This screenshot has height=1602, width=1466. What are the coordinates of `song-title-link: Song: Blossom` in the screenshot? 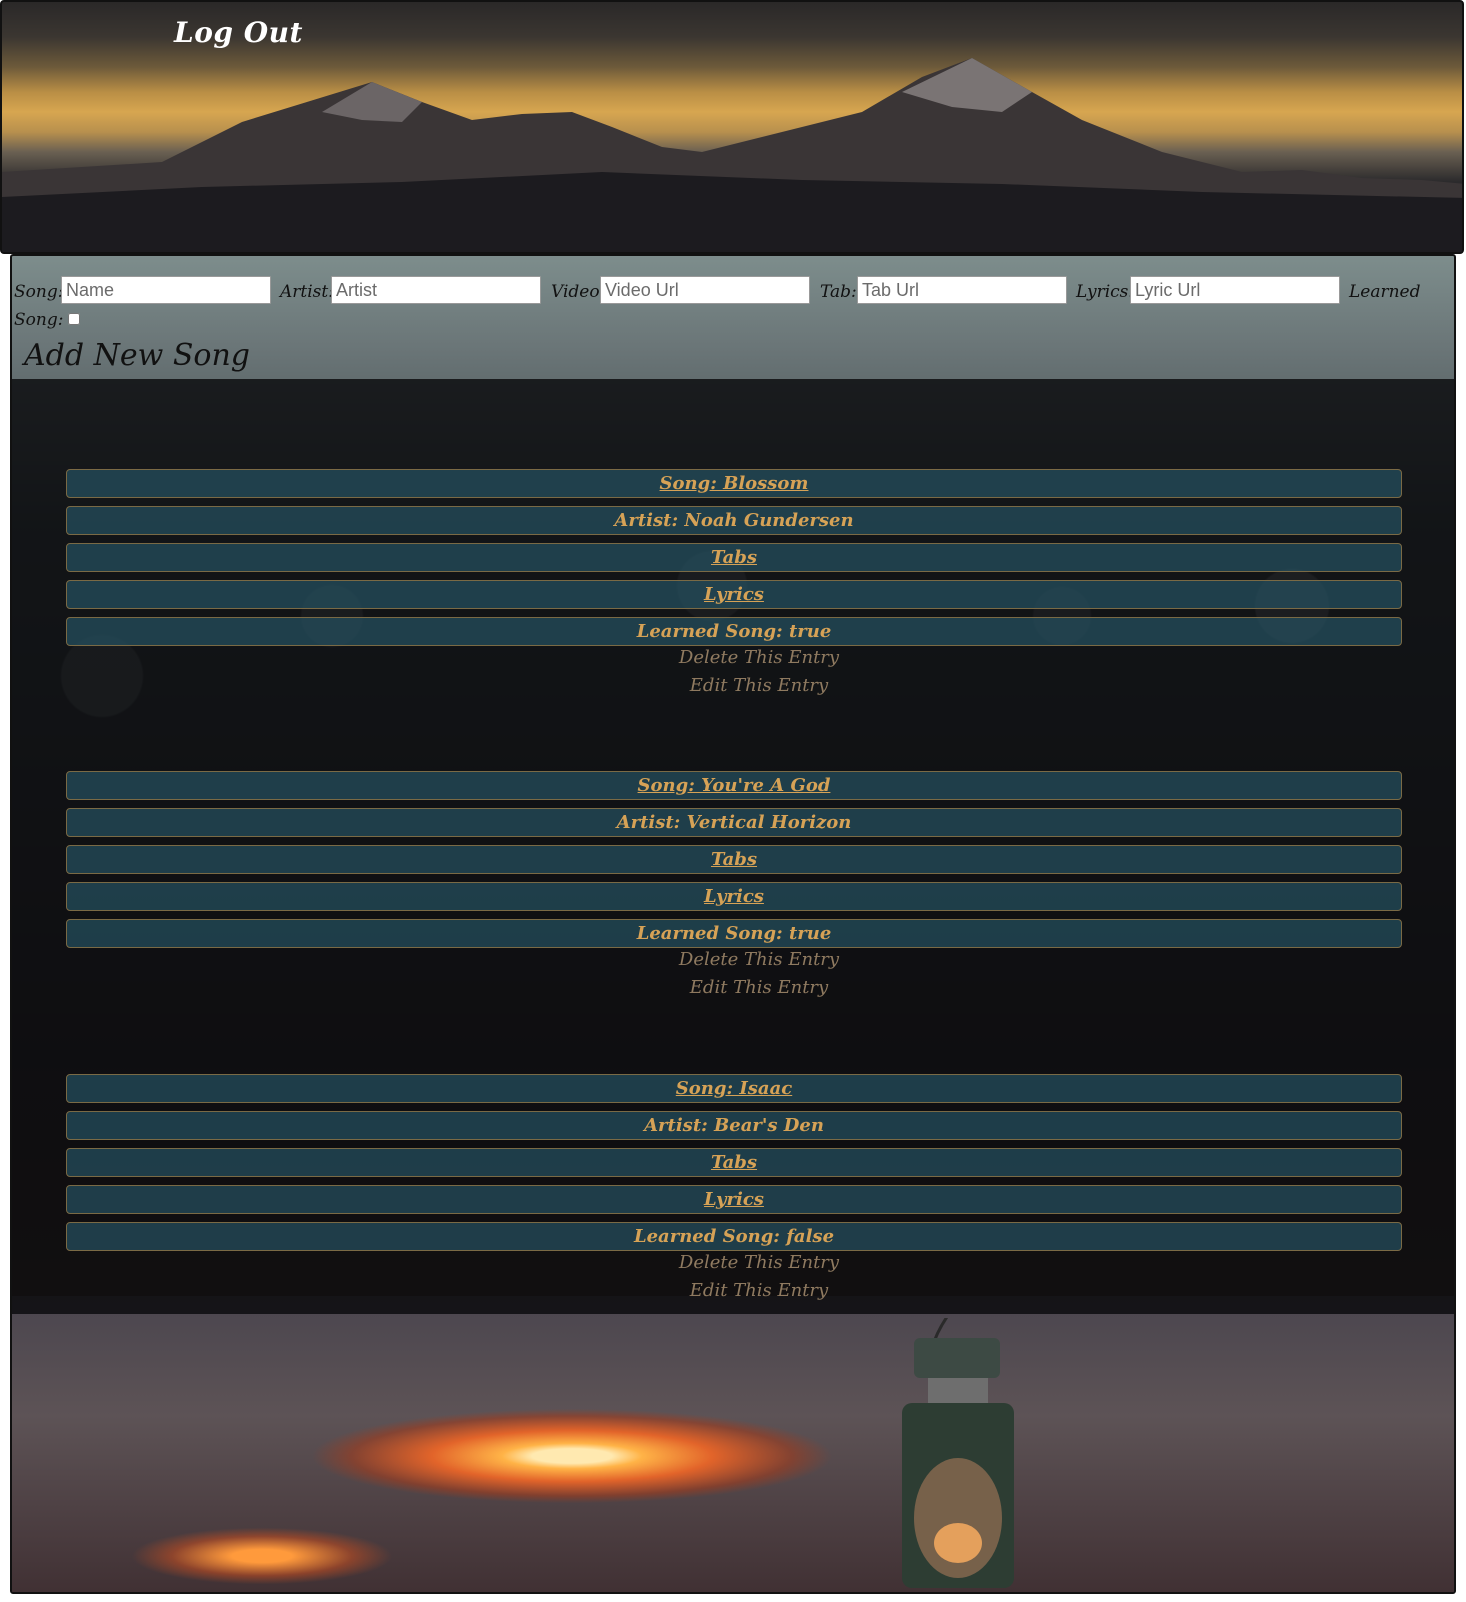 It's located at (734, 483).